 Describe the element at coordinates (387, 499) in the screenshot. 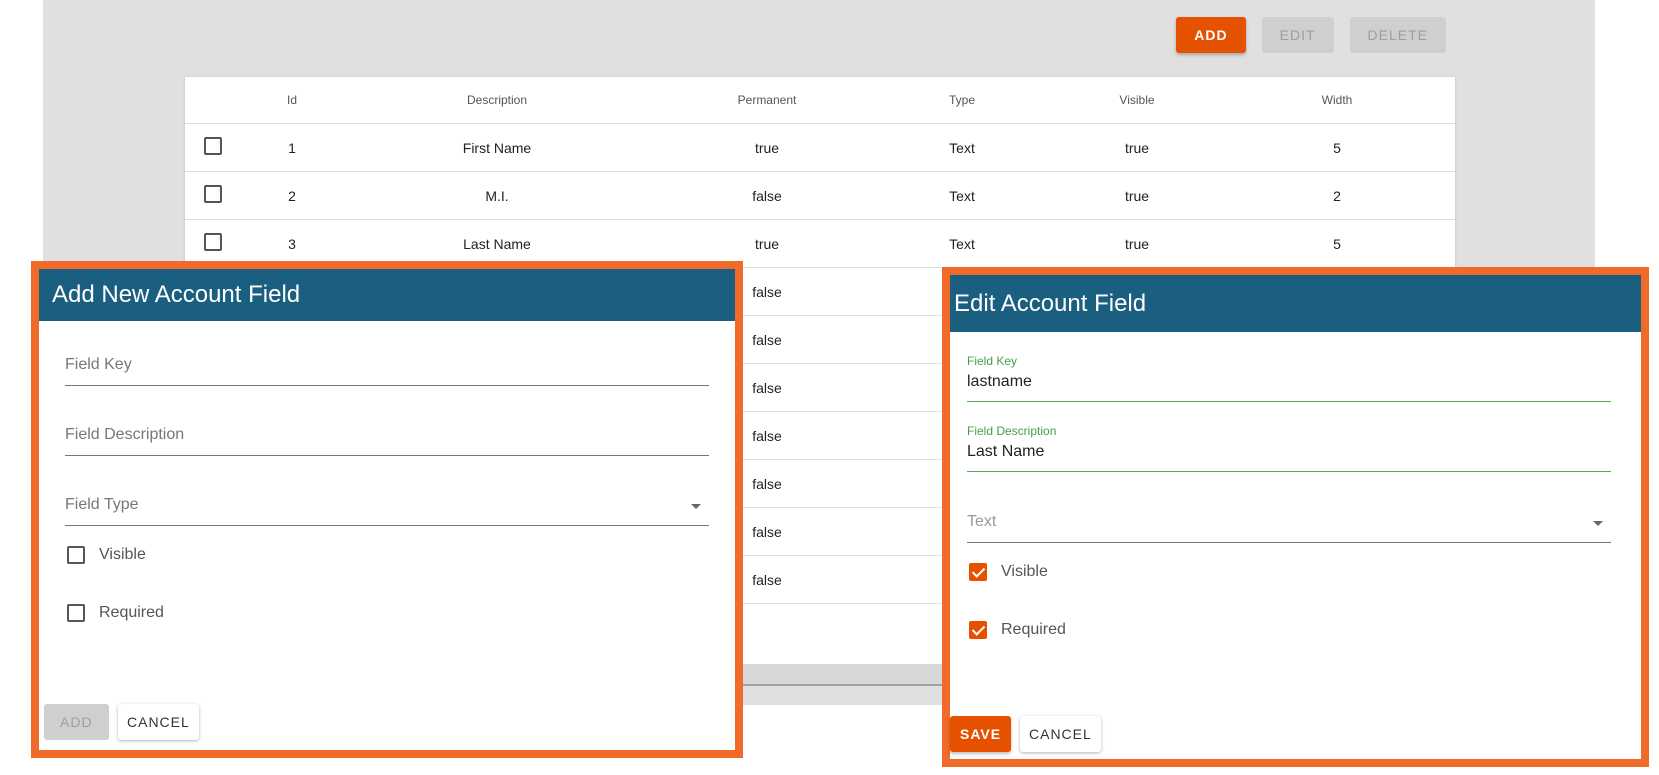

I see `field-type-select: Field Type` at that location.